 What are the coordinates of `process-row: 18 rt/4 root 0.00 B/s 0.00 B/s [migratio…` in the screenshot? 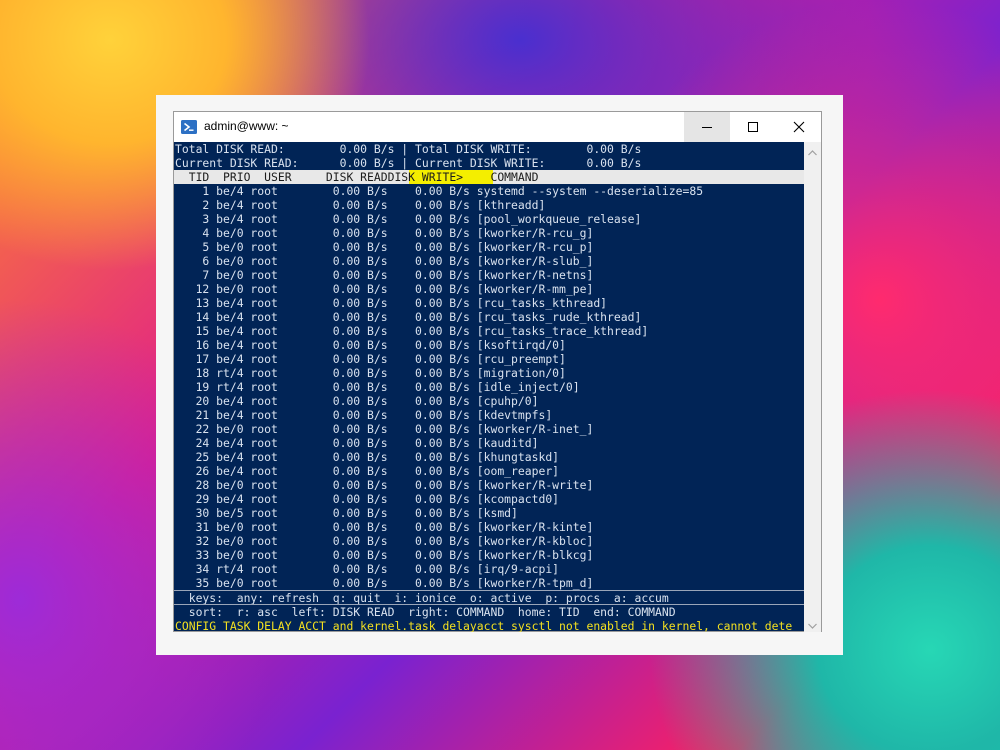 It's located at (370, 373).